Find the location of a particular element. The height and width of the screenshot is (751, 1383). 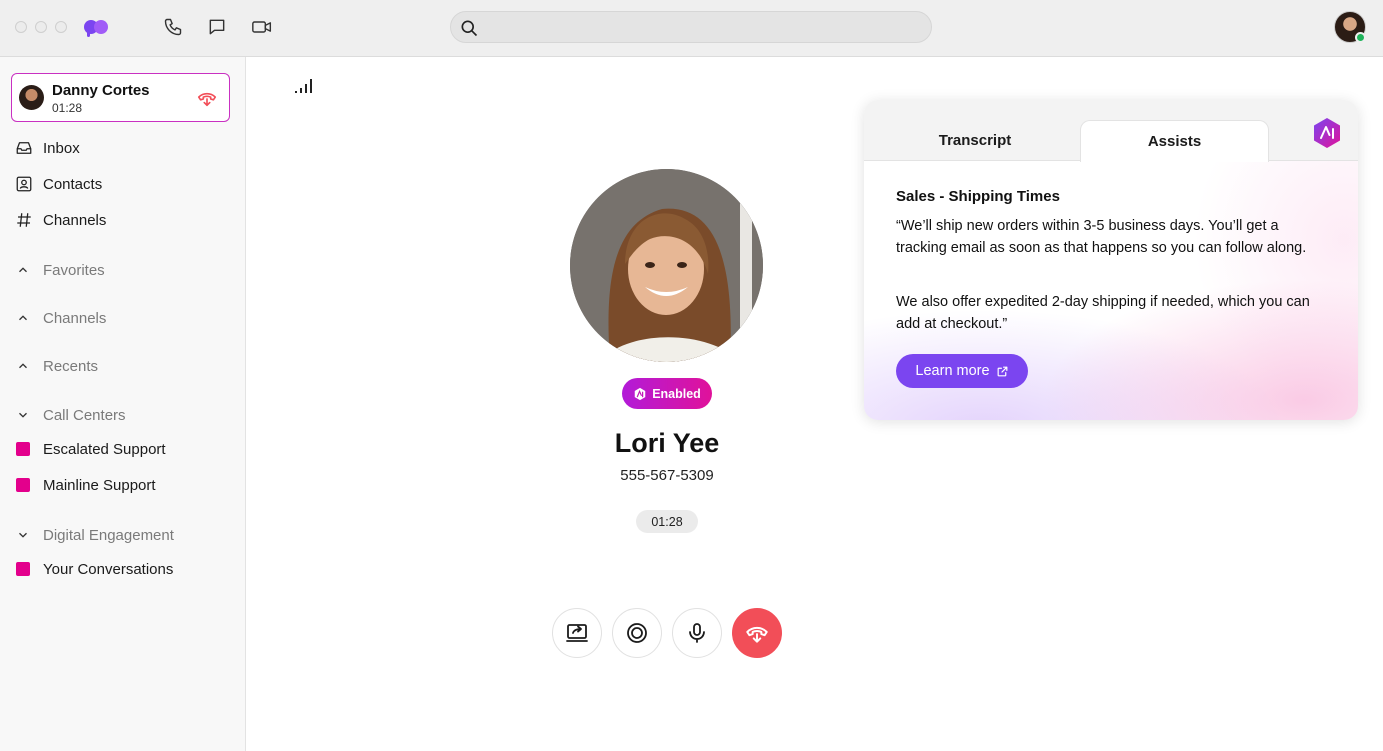

window-close-button is located at coordinates (21, 27).